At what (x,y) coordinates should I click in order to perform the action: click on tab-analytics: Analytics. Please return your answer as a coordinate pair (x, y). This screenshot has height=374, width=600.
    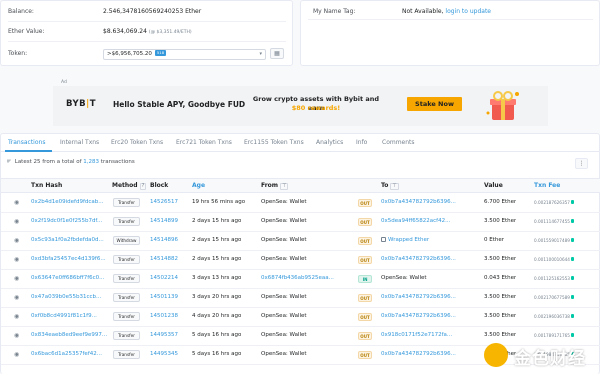
    Looking at the image, I should click on (329, 142).